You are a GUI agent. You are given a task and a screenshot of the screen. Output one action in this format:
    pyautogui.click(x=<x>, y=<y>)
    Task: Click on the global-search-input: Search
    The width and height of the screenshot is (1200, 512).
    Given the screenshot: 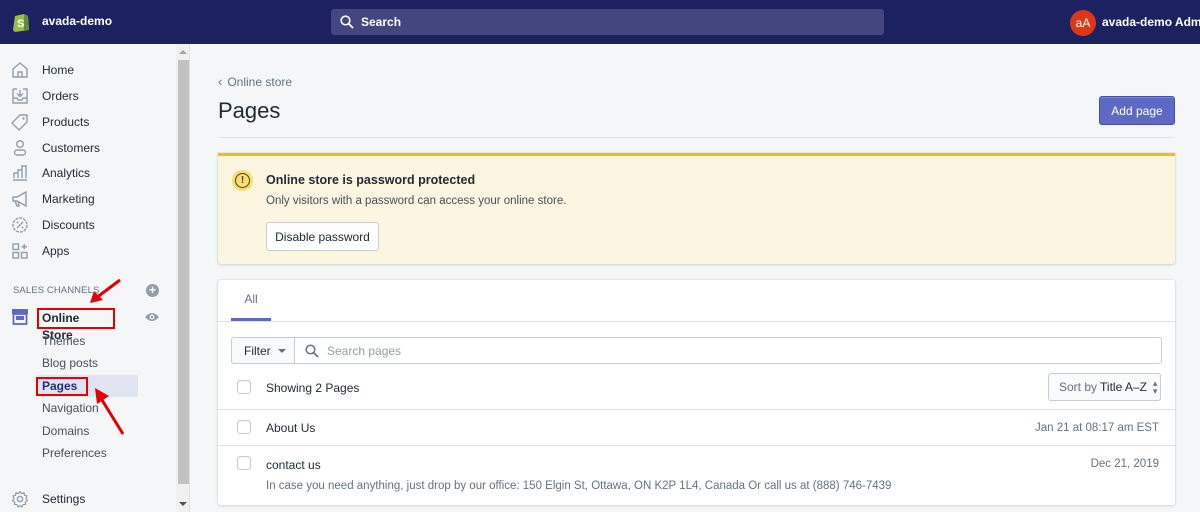 What is the action you would take?
    pyautogui.click(x=607, y=22)
    